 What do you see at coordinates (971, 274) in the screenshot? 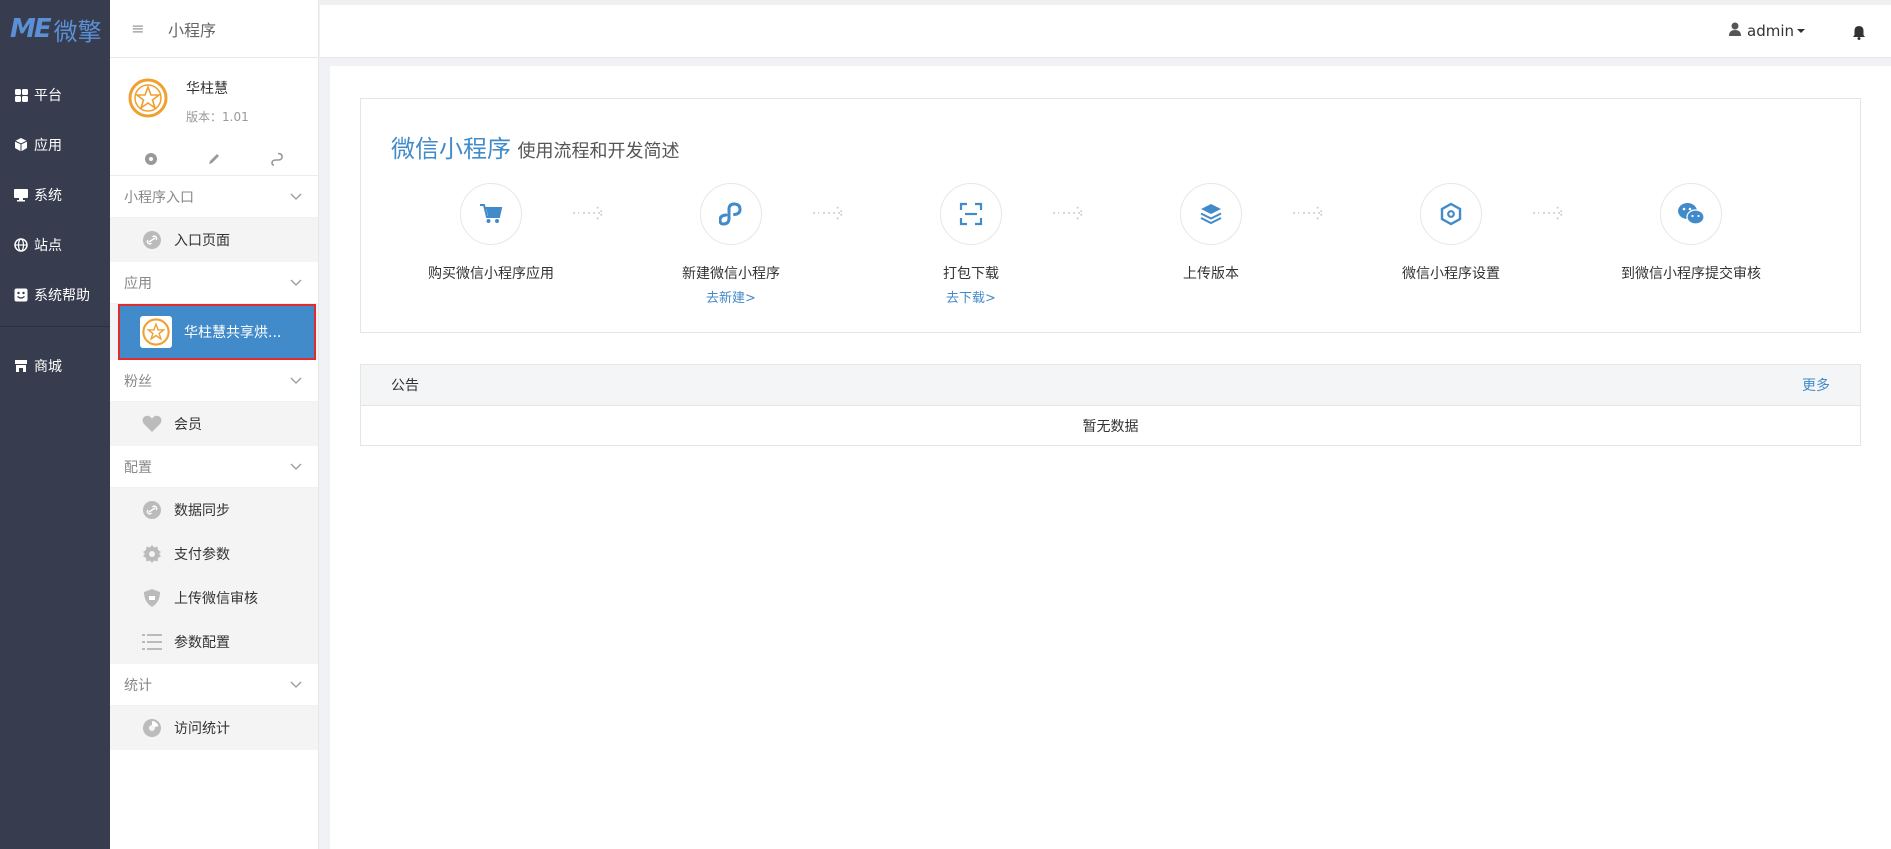
I see `flow-step-label: 打包下载` at bounding box center [971, 274].